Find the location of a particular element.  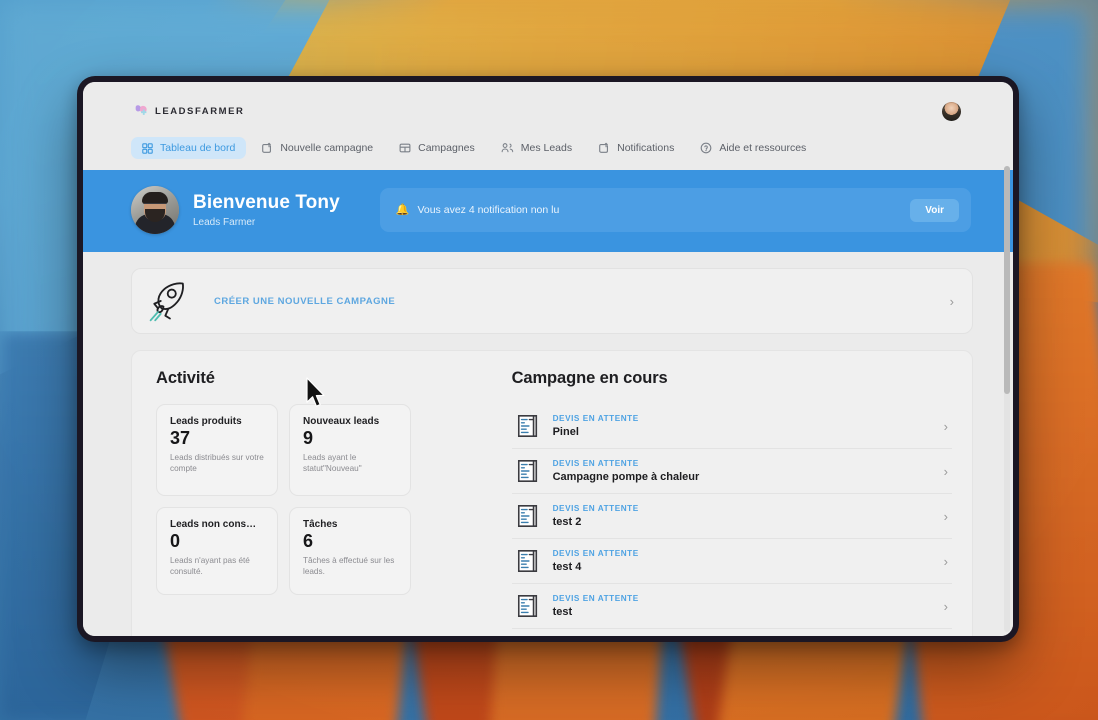

notification-text: Vous avez 4 notification non lu is located at coordinates (488, 210).